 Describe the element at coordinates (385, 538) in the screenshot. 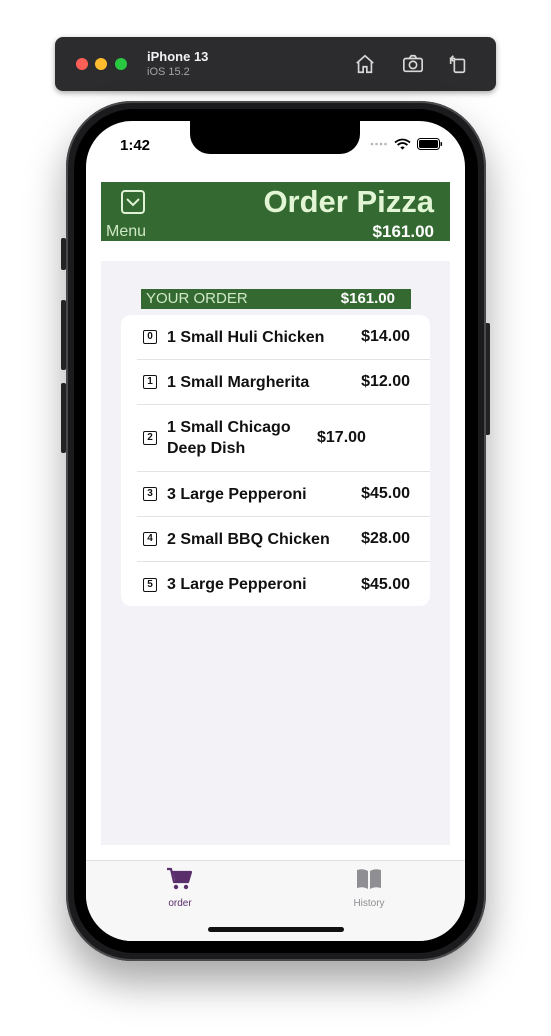

I see `item-price: $28.00` at that location.